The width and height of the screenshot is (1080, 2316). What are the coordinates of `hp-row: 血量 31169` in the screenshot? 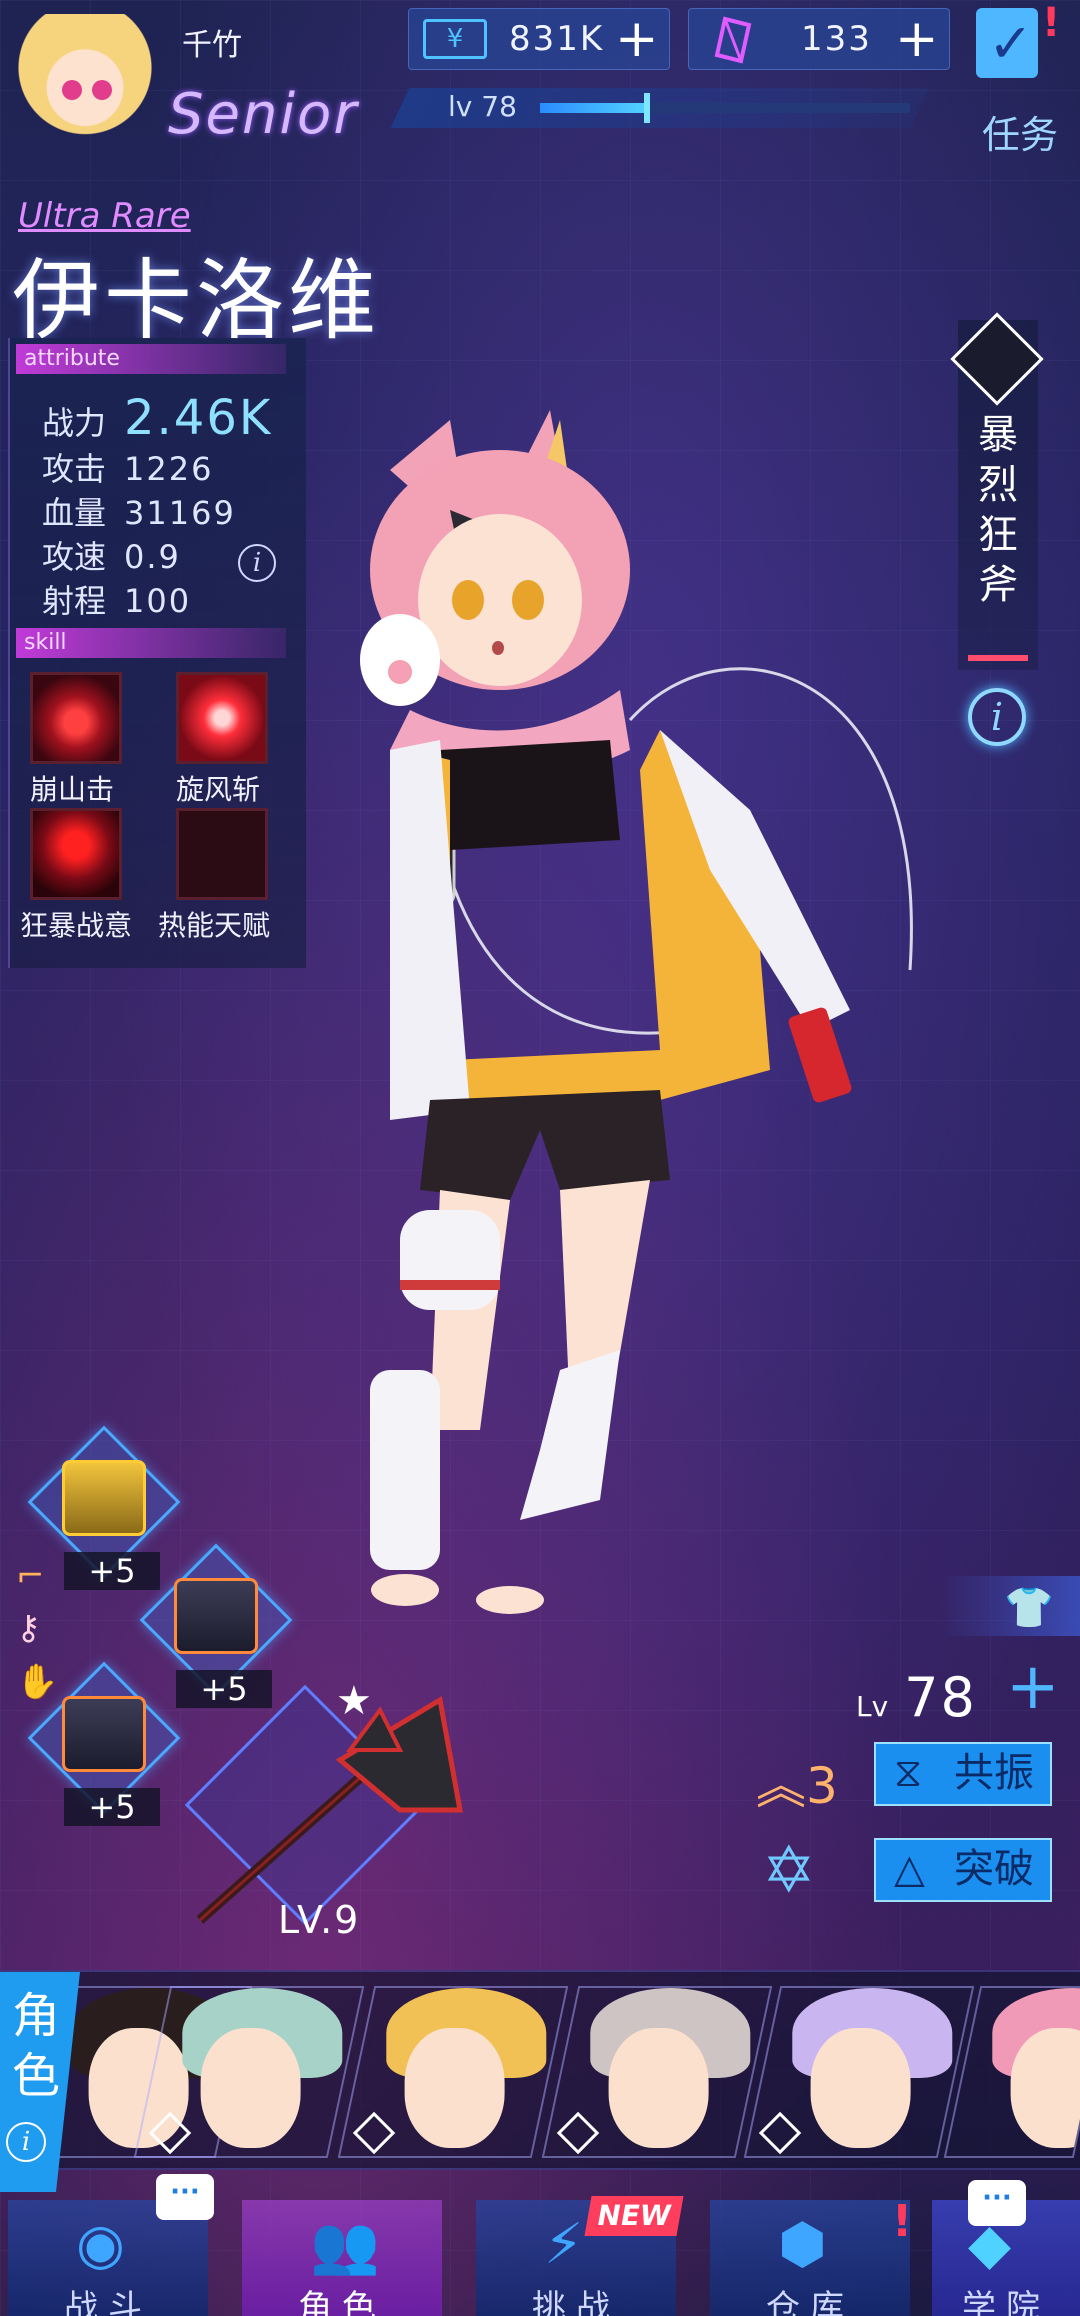 It's located at (139, 511).